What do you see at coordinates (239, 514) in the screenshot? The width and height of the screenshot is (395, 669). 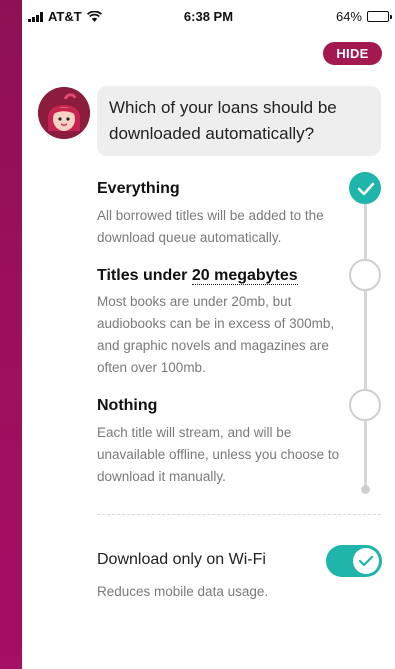 I see `divider` at bounding box center [239, 514].